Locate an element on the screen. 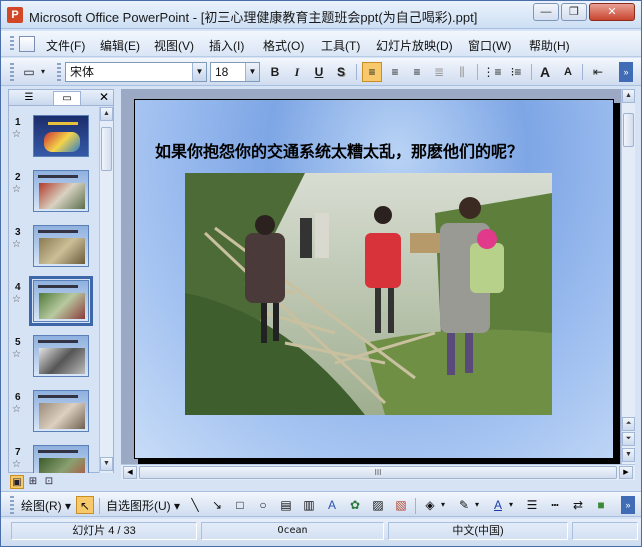 Image resolution: width=642 pixels, height=547 pixels. previous-slide-icon: ⏶ is located at coordinates (628, 424).